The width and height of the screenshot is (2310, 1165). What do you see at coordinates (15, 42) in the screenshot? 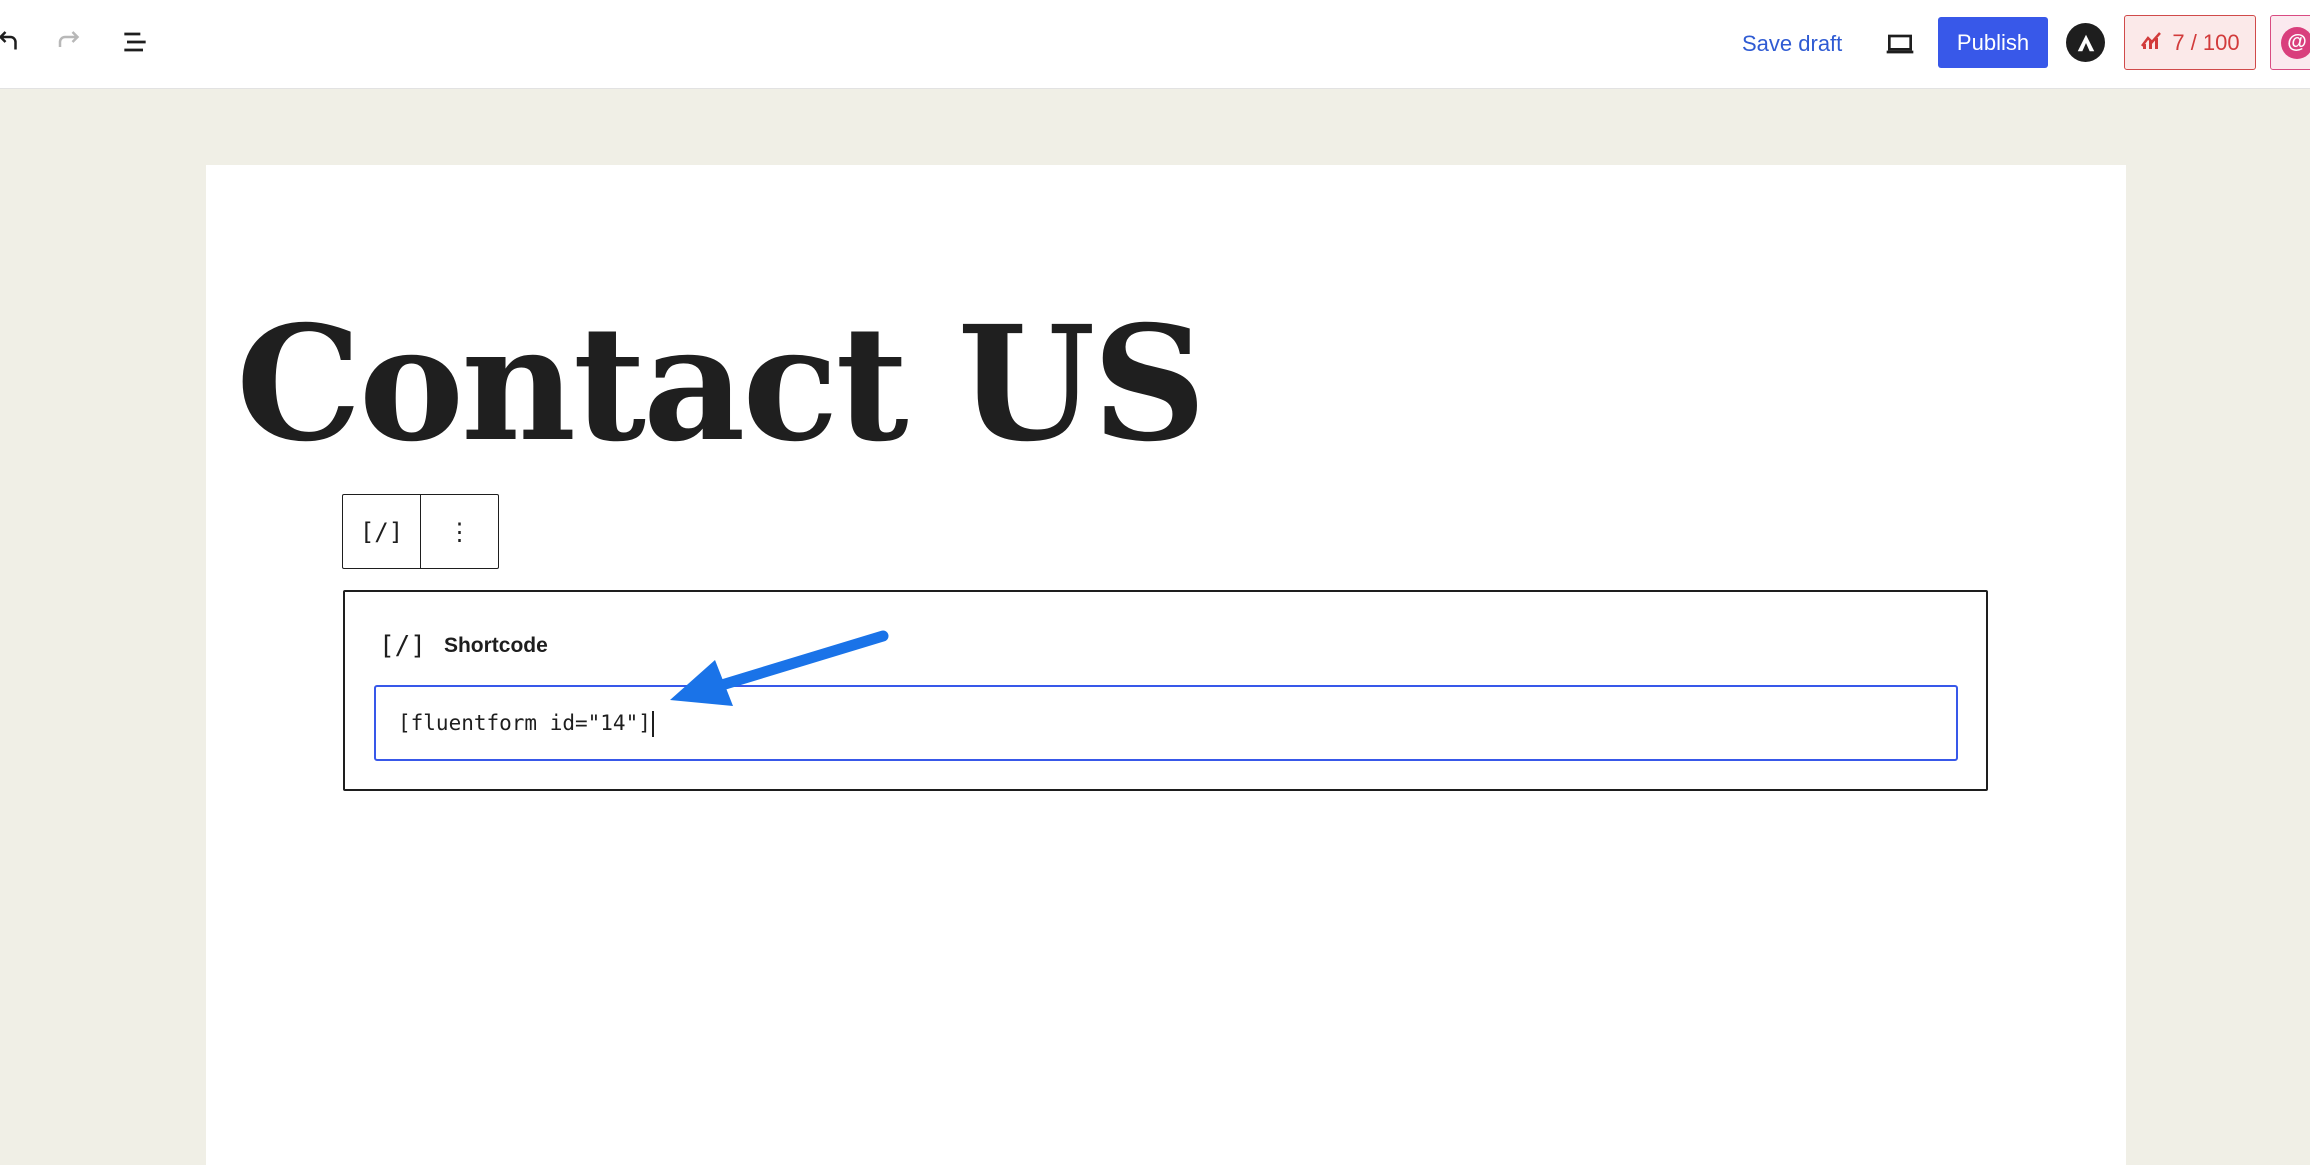
I see `undo-icon` at bounding box center [15, 42].